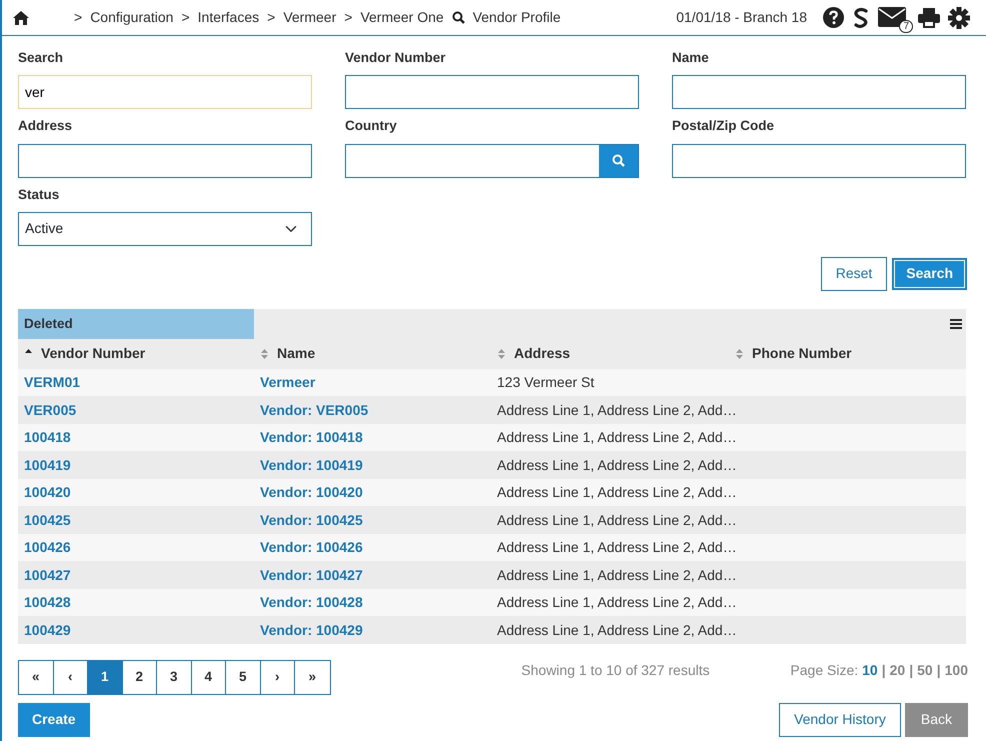 The height and width of the screenshot is (741, 986). I want to click on field-label: Status, so click(39, 195).